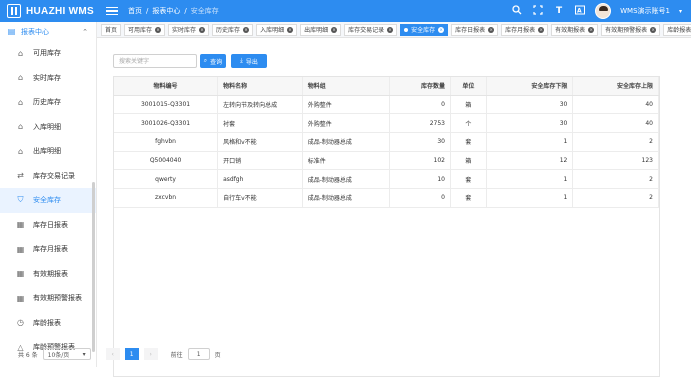 Image resolution: width=691 pixels, height=377 pixels. Describe the element at coordinates (249, 61) in the screenshot. I see `export-button: ⤓ 导出` at that location.